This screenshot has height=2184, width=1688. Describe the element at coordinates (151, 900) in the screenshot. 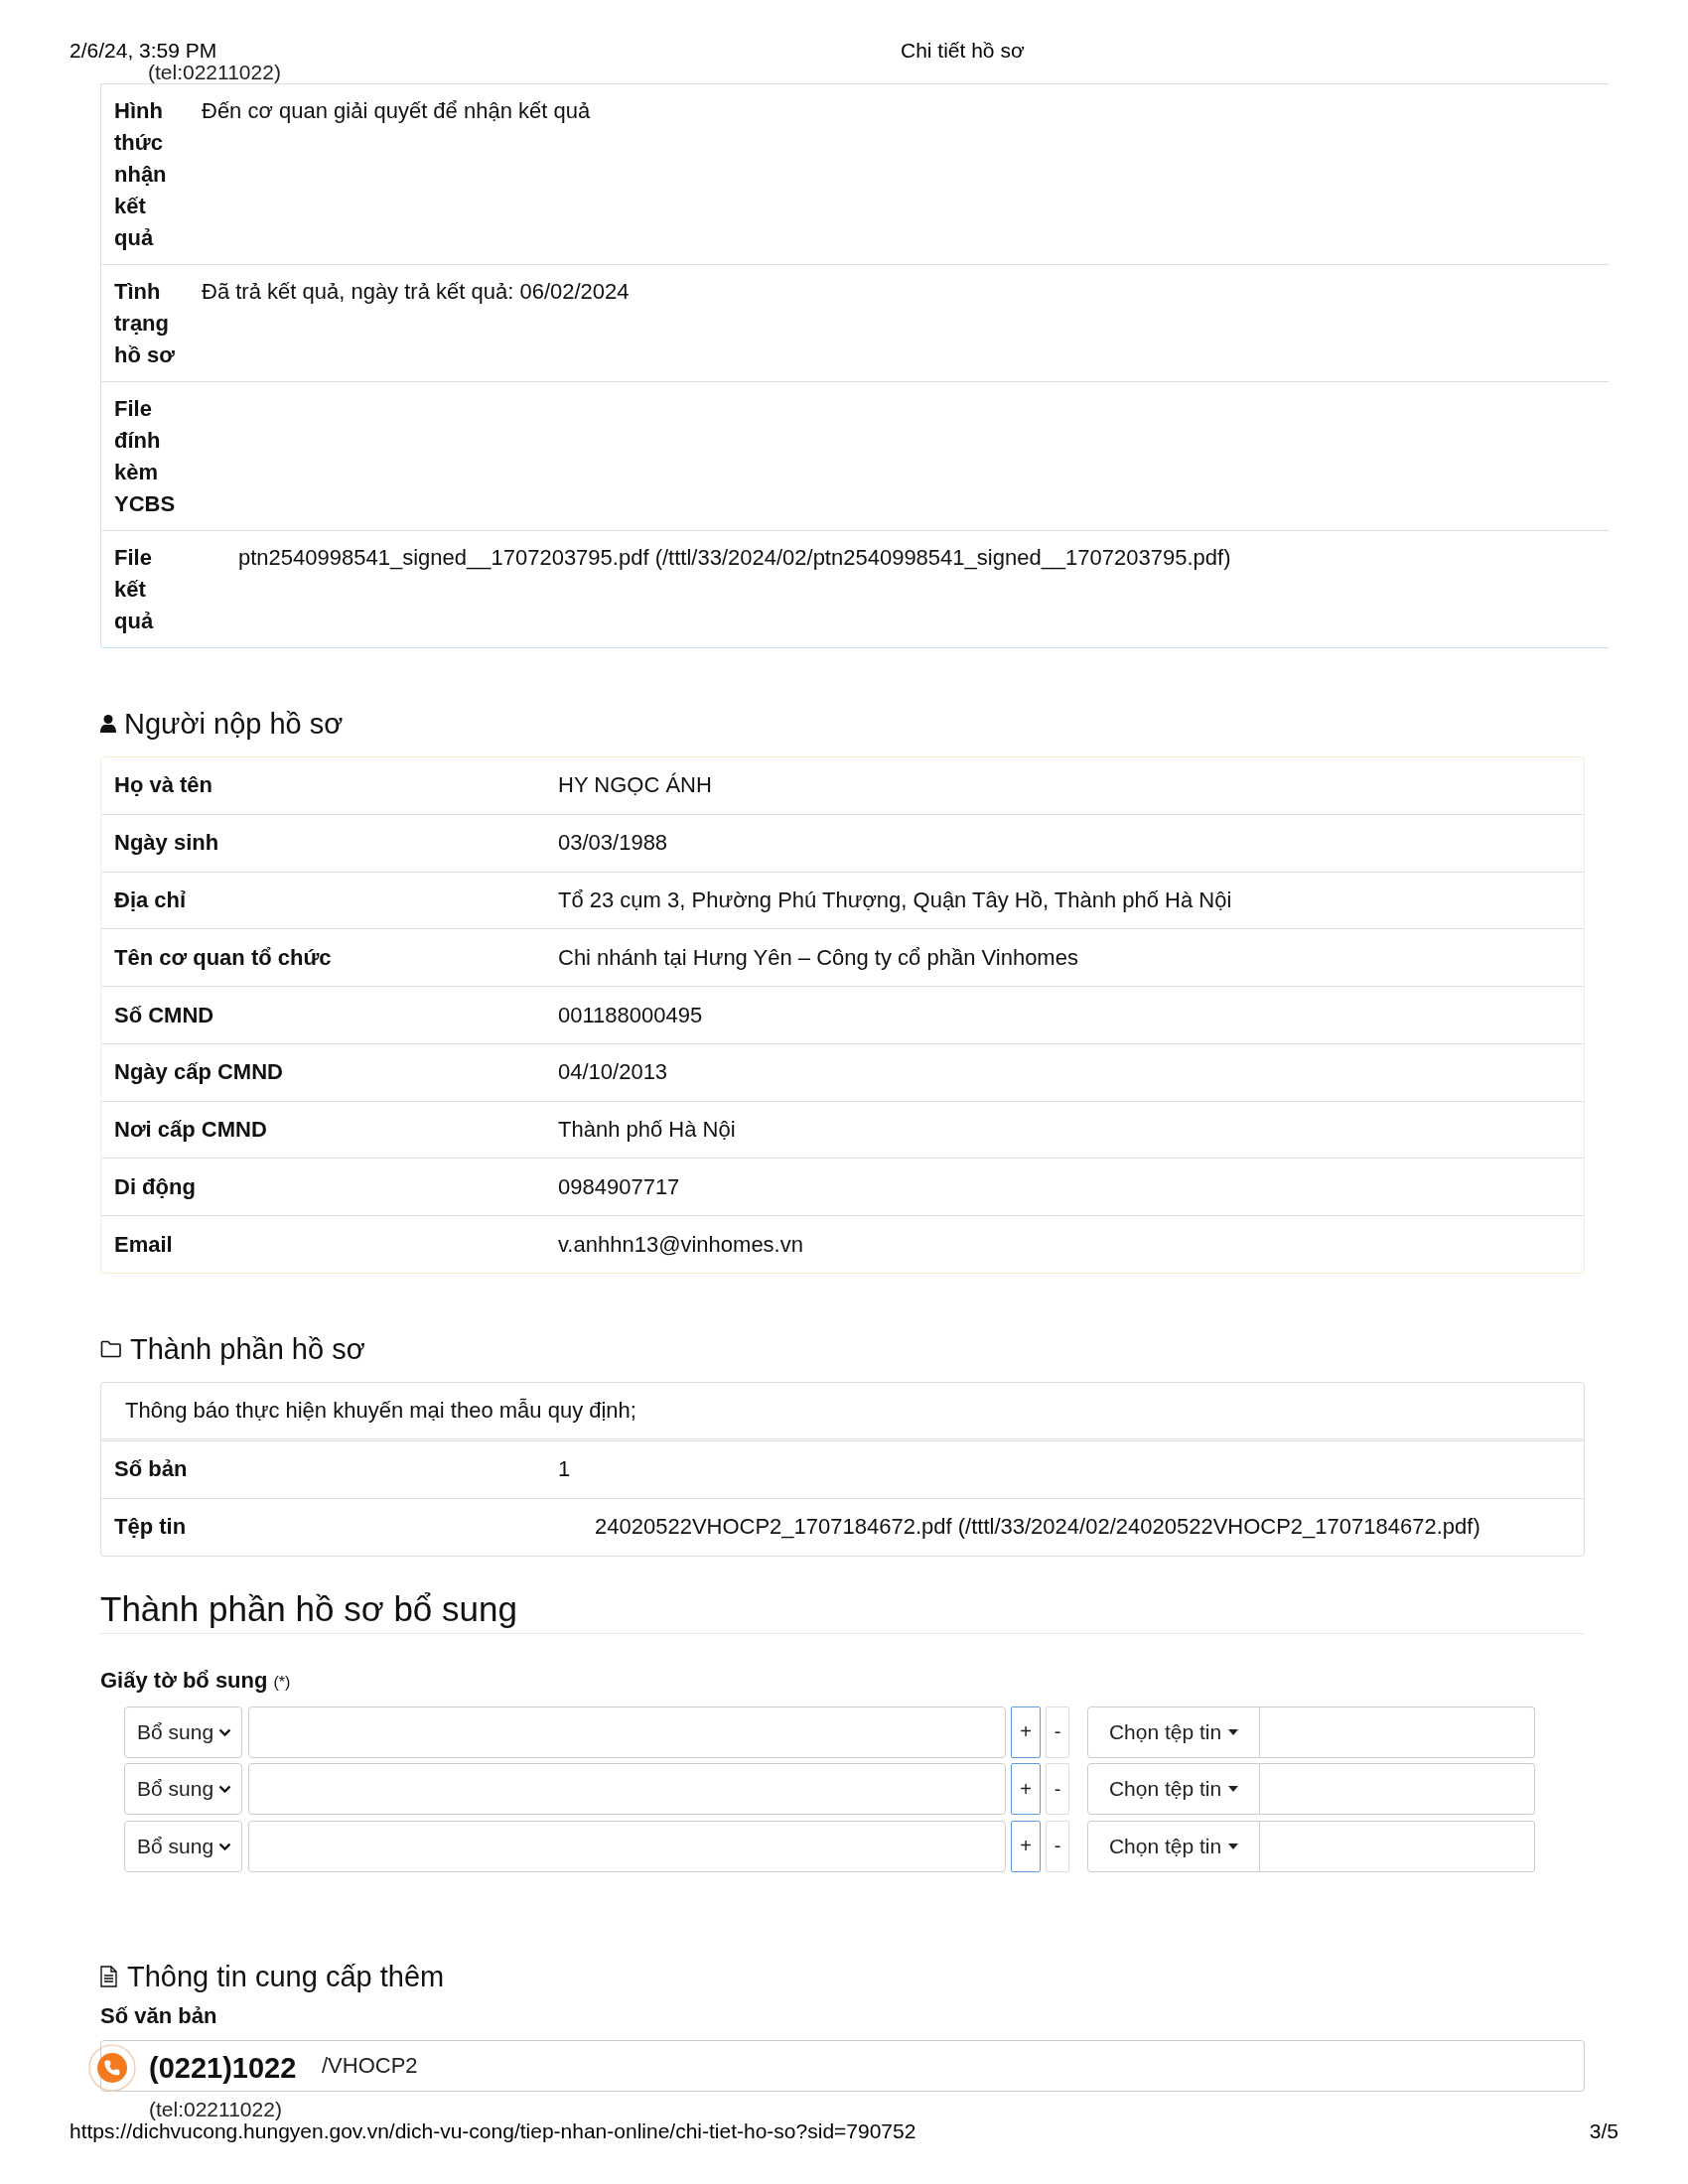

I see `field-label: Địa chỉ` at that location.